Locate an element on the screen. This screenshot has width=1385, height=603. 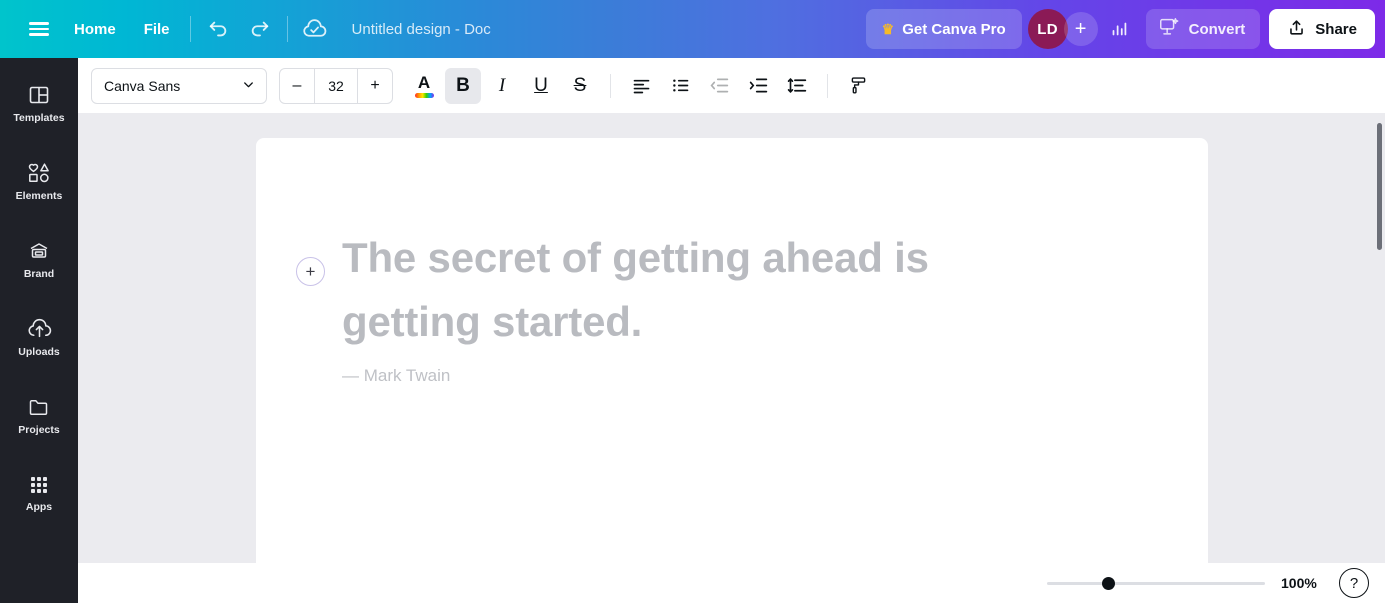
zoom-slider-knob is located at coordinates (1109, 583).